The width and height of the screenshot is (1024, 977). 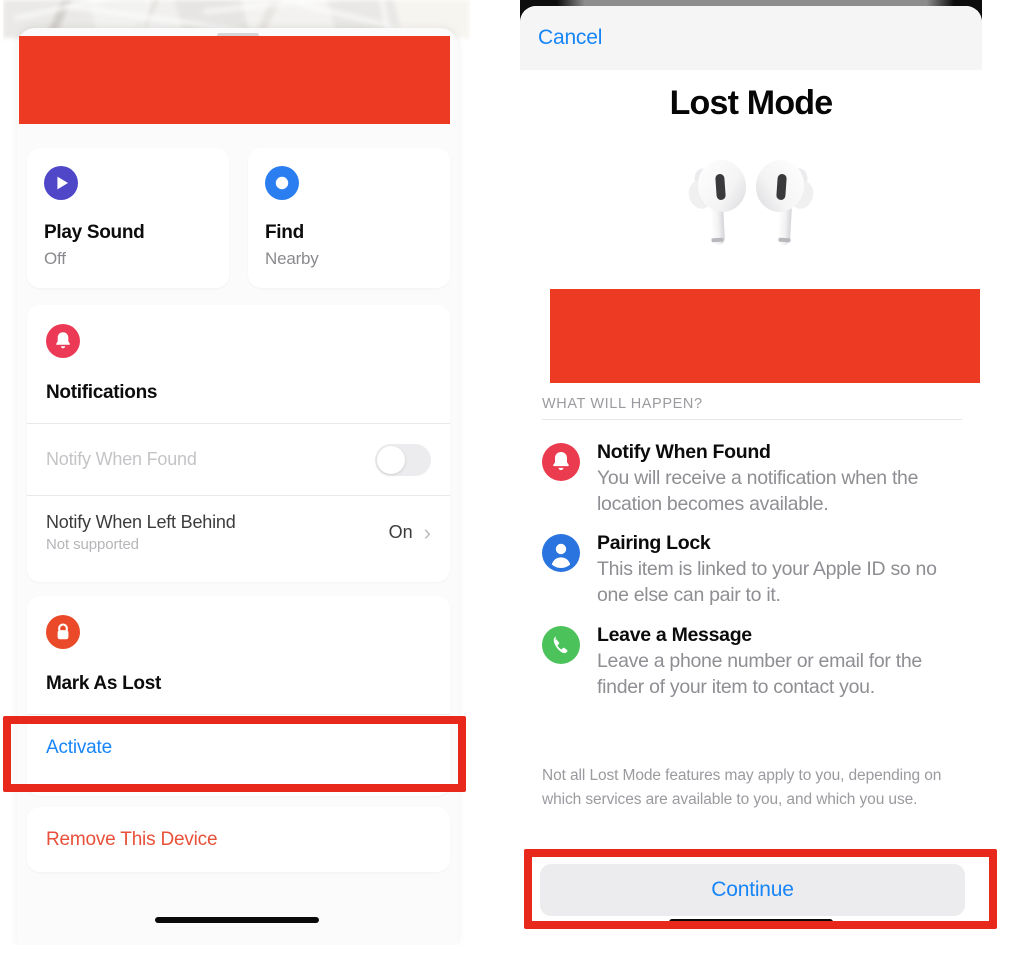 I want to click on continue-button: Continue, so click(x=752, y=890).